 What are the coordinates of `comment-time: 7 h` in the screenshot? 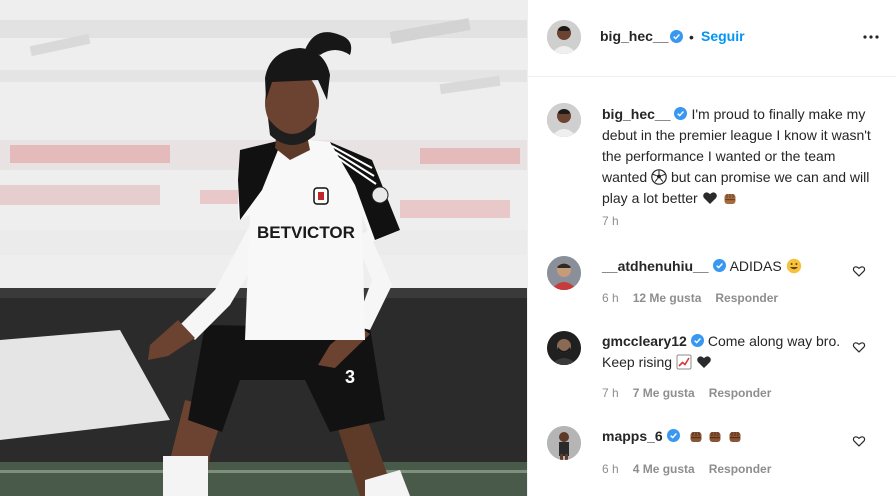 It's located at (610, 393).